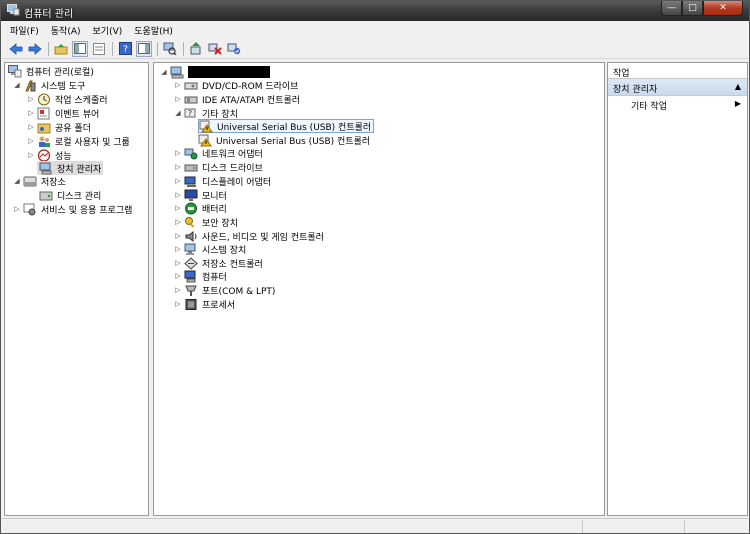 Image resolution: width=750 pixels, height=534 pixels. I want to click on device-category-other: ◢ ? 기타 장치, so click(206, 113).